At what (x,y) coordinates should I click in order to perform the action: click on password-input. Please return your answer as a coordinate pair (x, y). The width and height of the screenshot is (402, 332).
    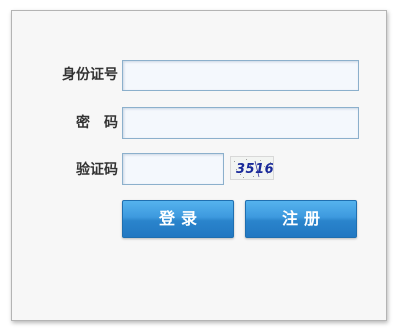
    Looking at the image, I should click on (240, 123).